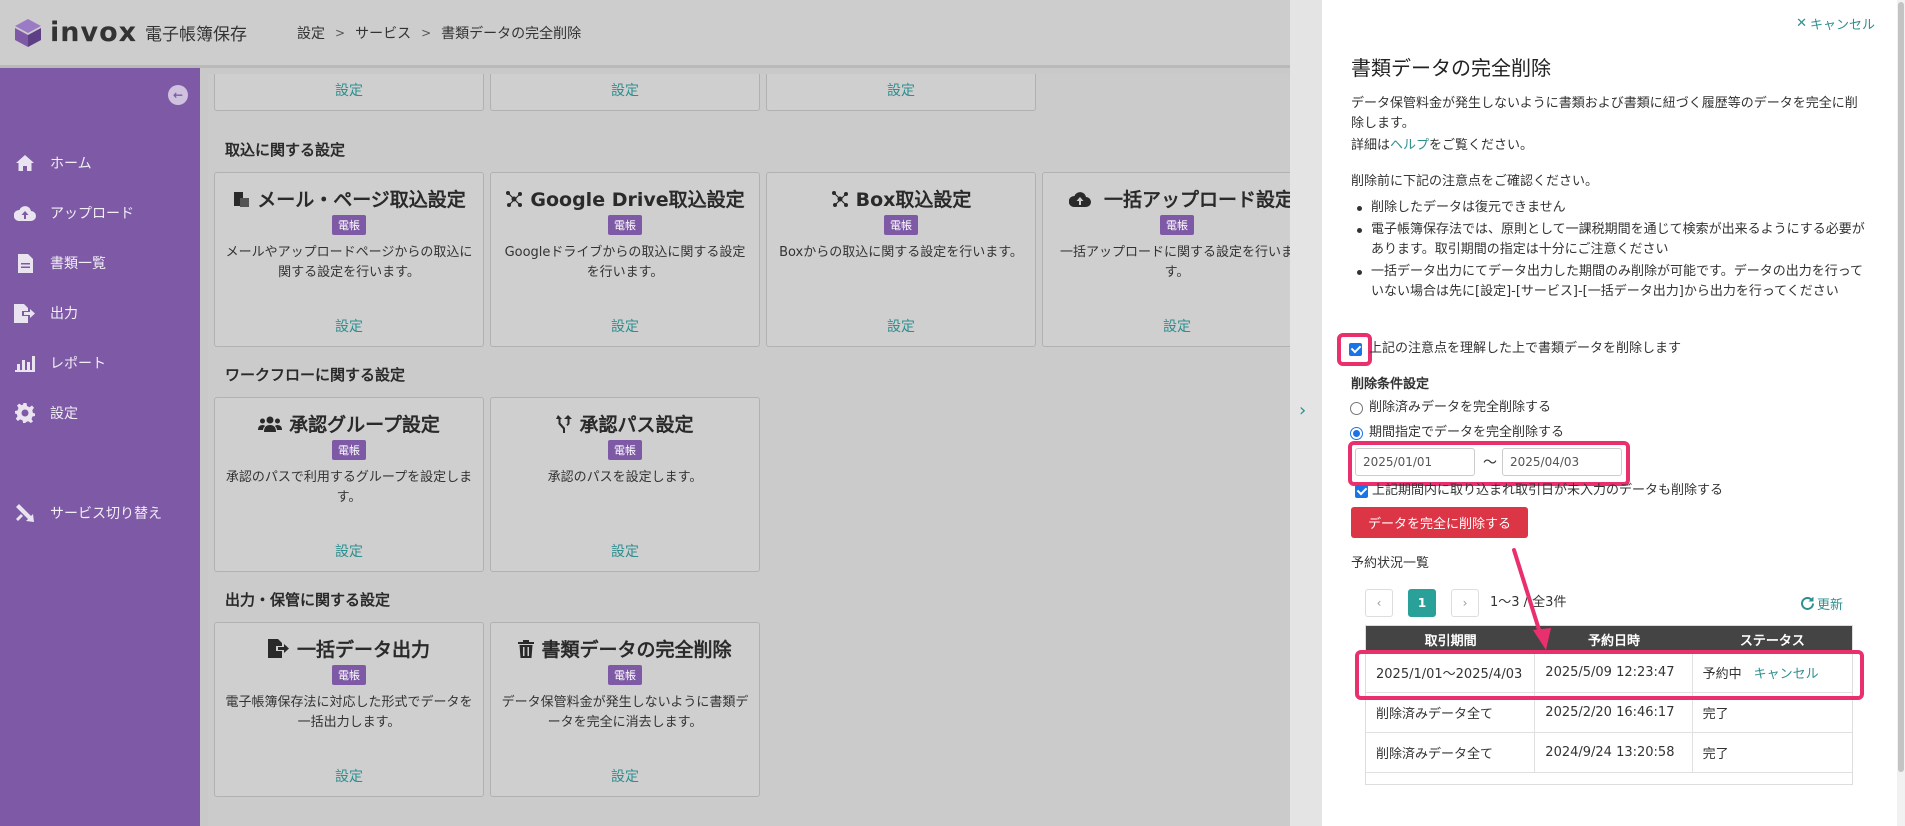 The image size is (1905, 826). Describe the element at coordinates (64, 314) in the screenshot. I see `sidebar-item-label: 出力` at that location.